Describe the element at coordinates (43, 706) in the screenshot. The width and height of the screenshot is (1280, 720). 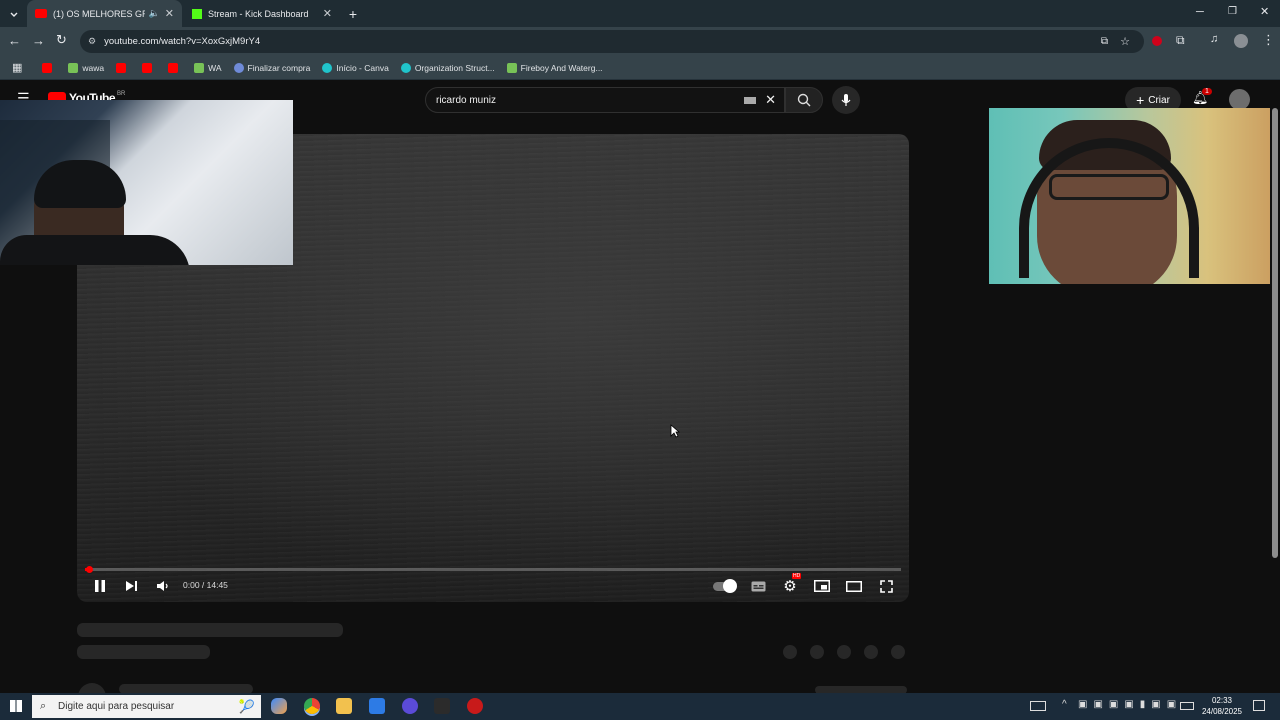
I see `search-icon: ⌕` at that location.